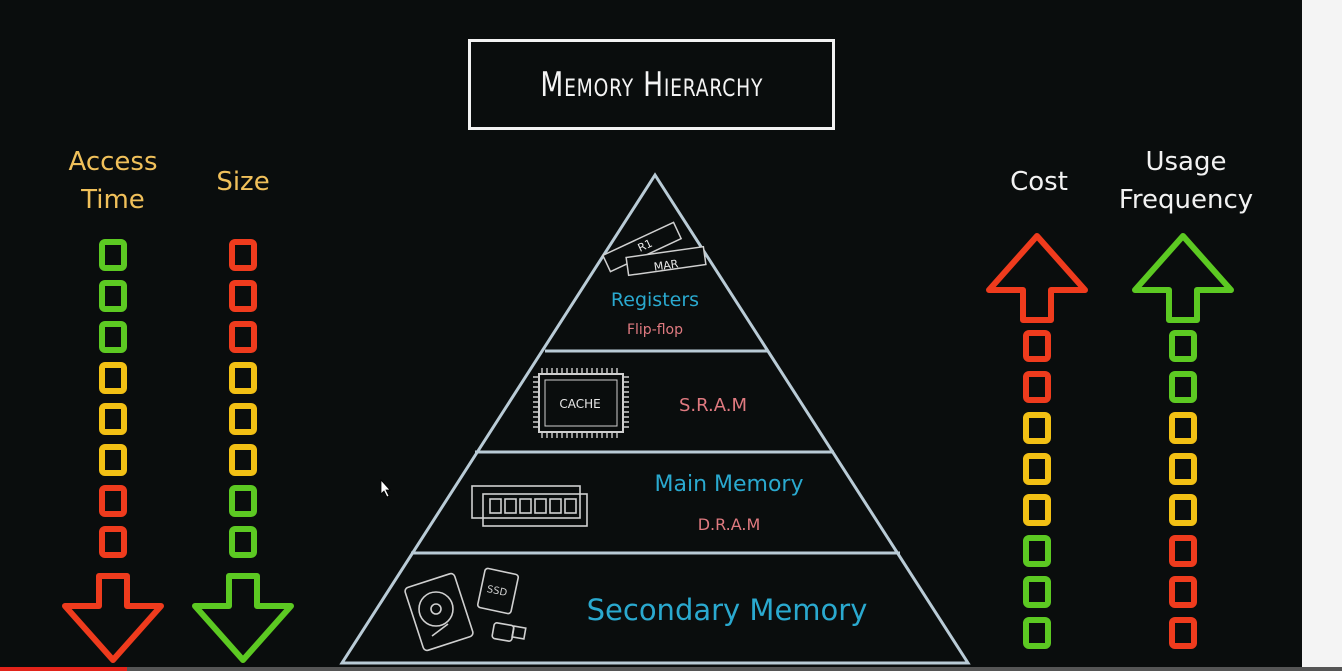 The height and width of the screenshot is (671, 1342). I want to click on size-scale, so click(243, 451).